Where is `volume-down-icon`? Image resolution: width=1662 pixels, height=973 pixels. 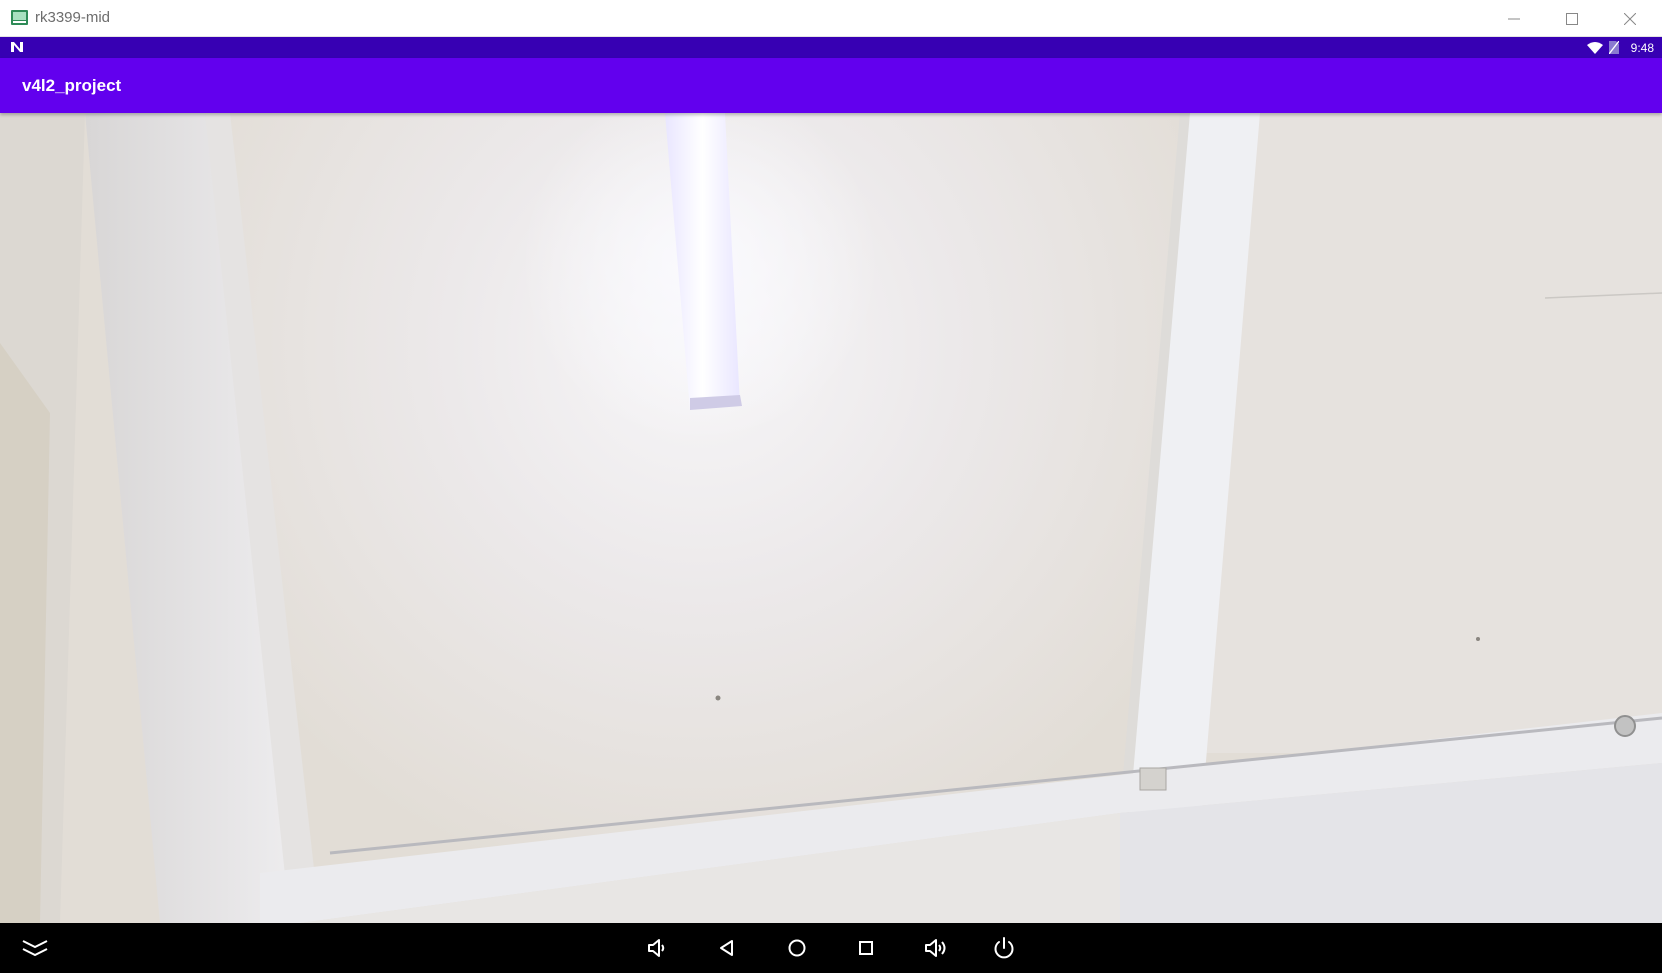 volume-down-icon is located at coordinates (656, 948).